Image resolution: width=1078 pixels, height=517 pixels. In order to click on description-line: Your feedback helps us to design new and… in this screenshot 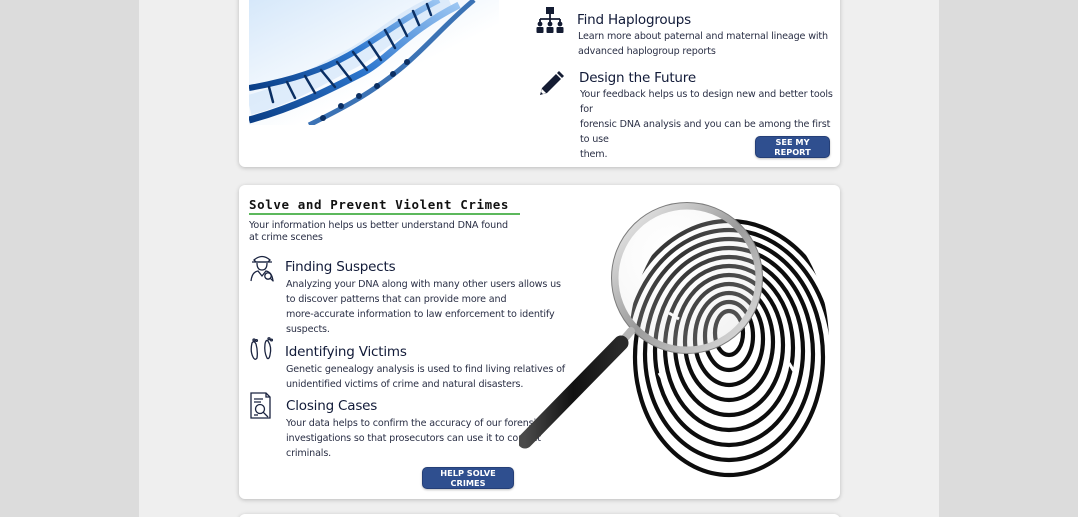, I will do `click(706, 102)`.